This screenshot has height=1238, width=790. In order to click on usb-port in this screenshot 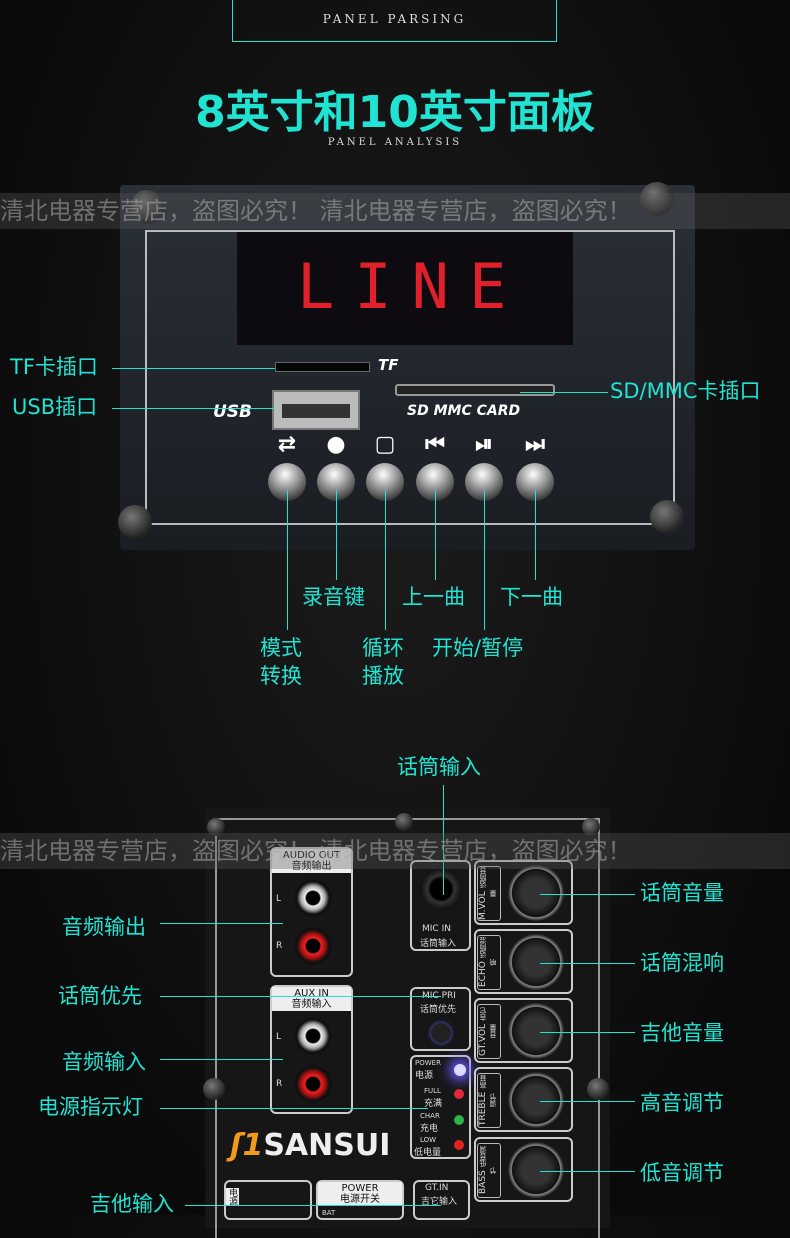, I will do `click(316, 410)`.